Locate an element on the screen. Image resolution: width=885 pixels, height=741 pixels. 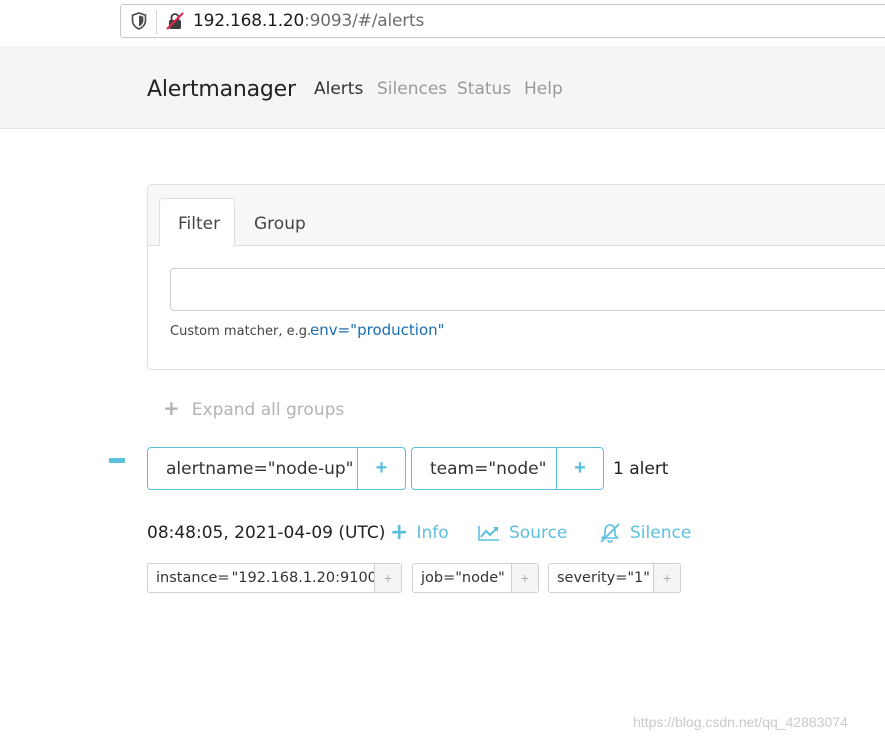
alert-timestamp: 08:48:05, 2021-04-09 (UTC) is located at coordinates (266, 533).